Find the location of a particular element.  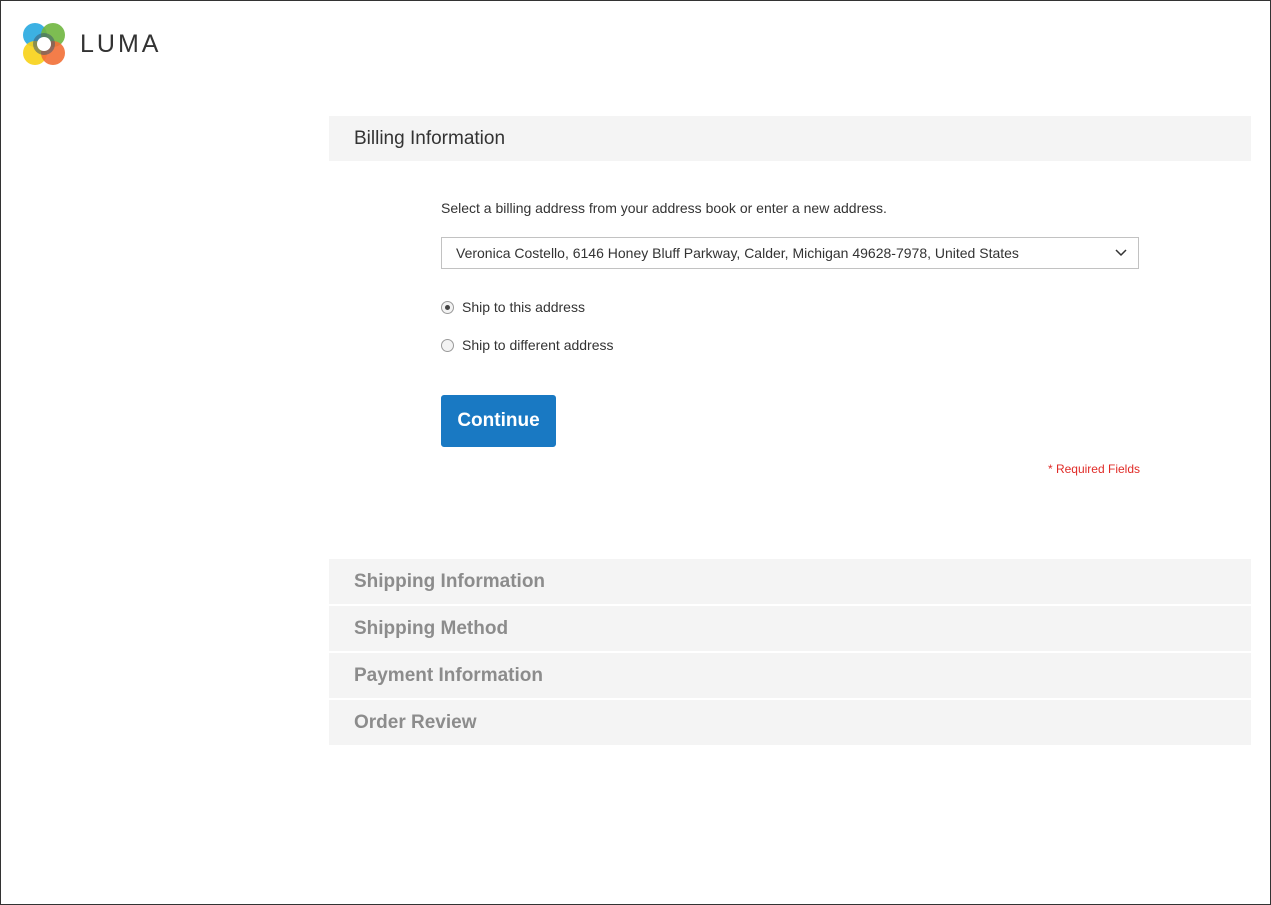

luma-logo: LUMA is located at coordinates (91, 44).